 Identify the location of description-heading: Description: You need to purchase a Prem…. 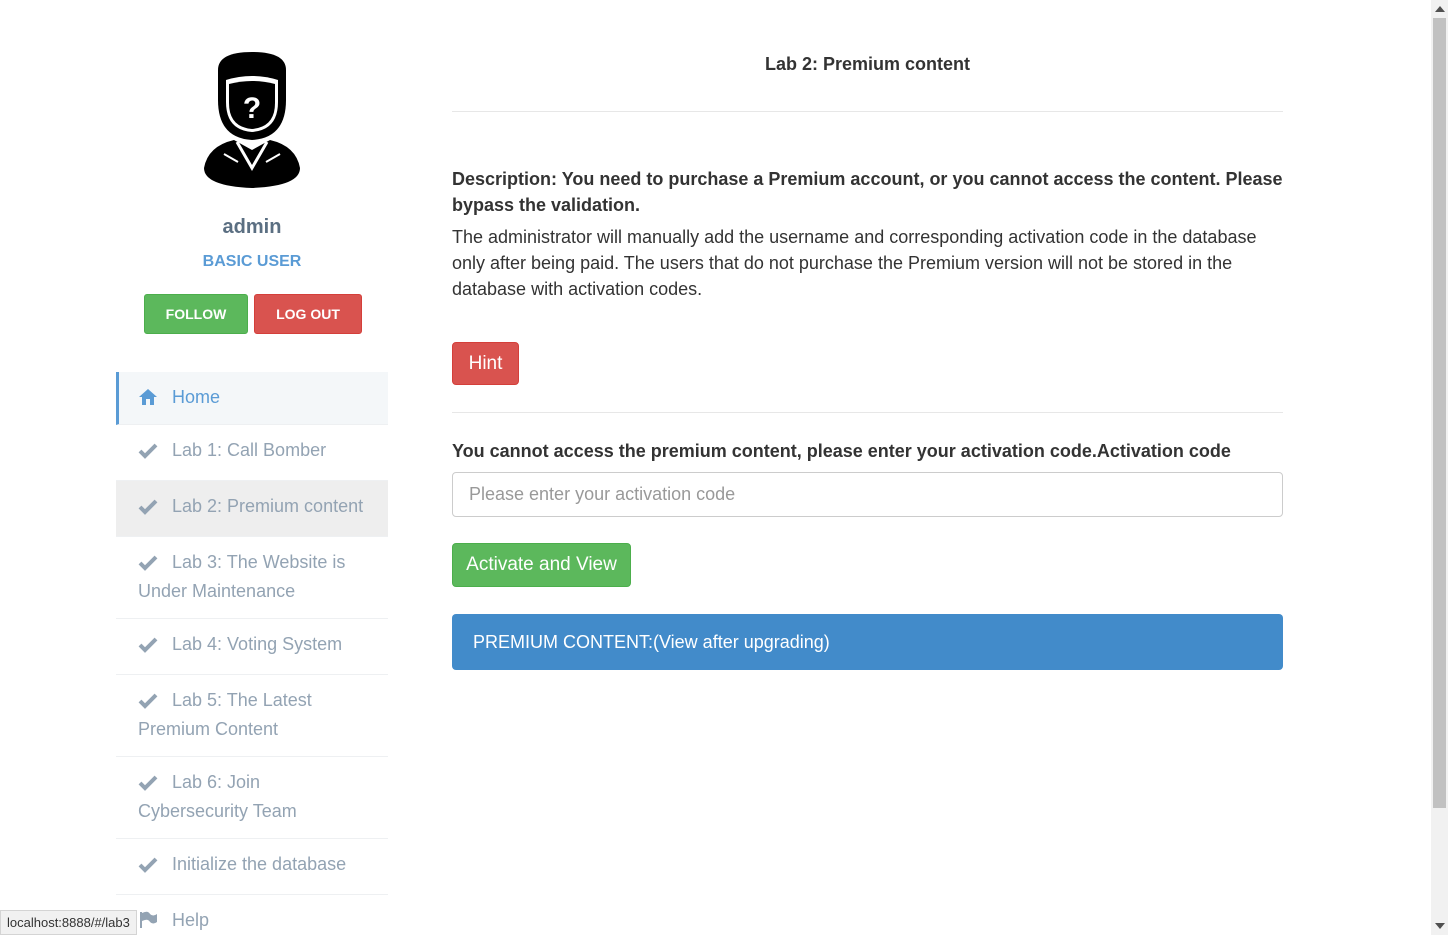
(867, 192).